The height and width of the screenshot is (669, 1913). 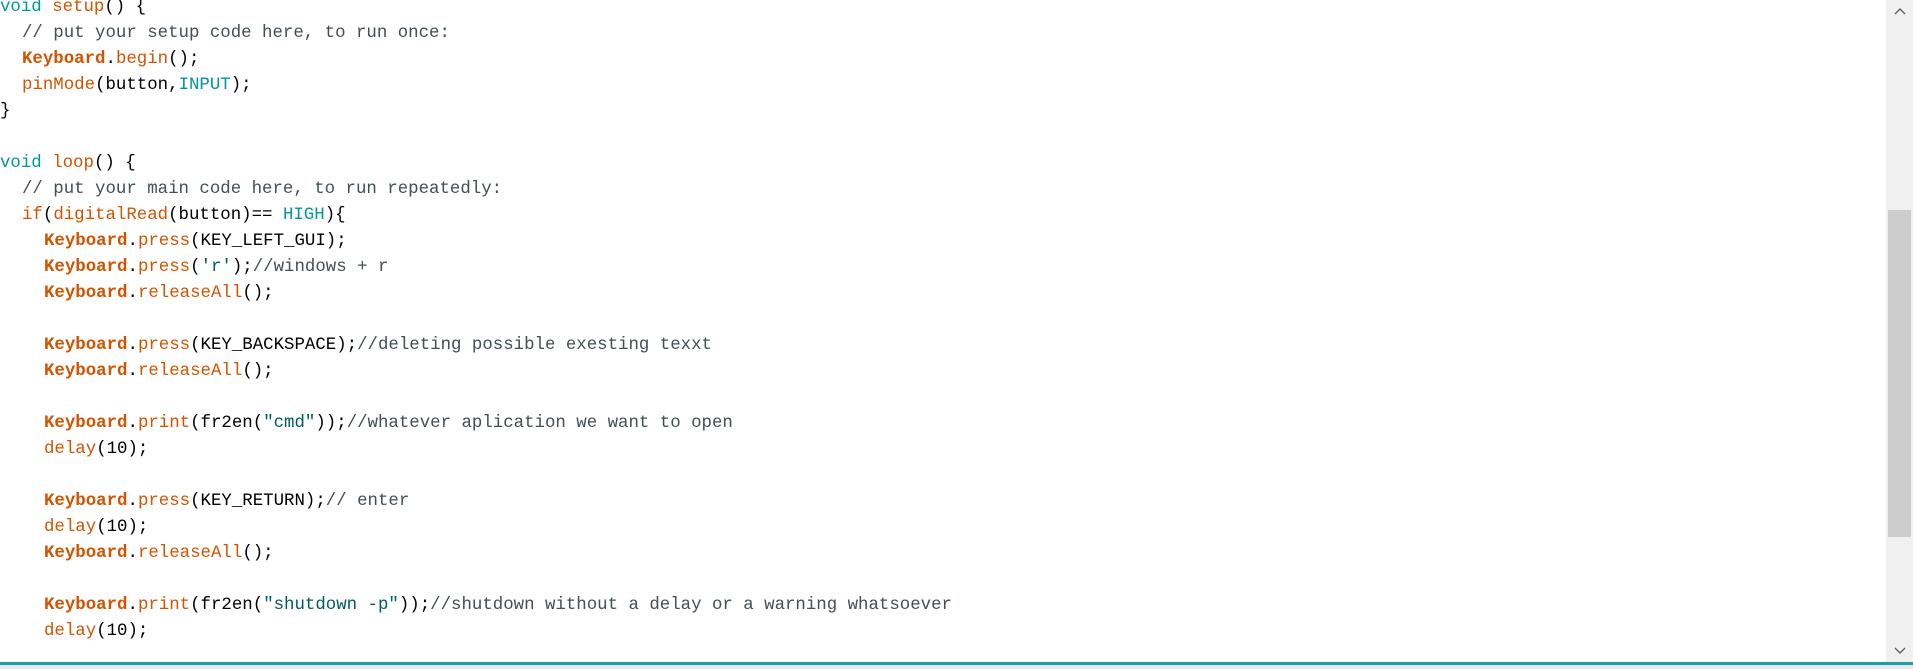 I want to click on scroll-track, so click(x=1899, y=331).